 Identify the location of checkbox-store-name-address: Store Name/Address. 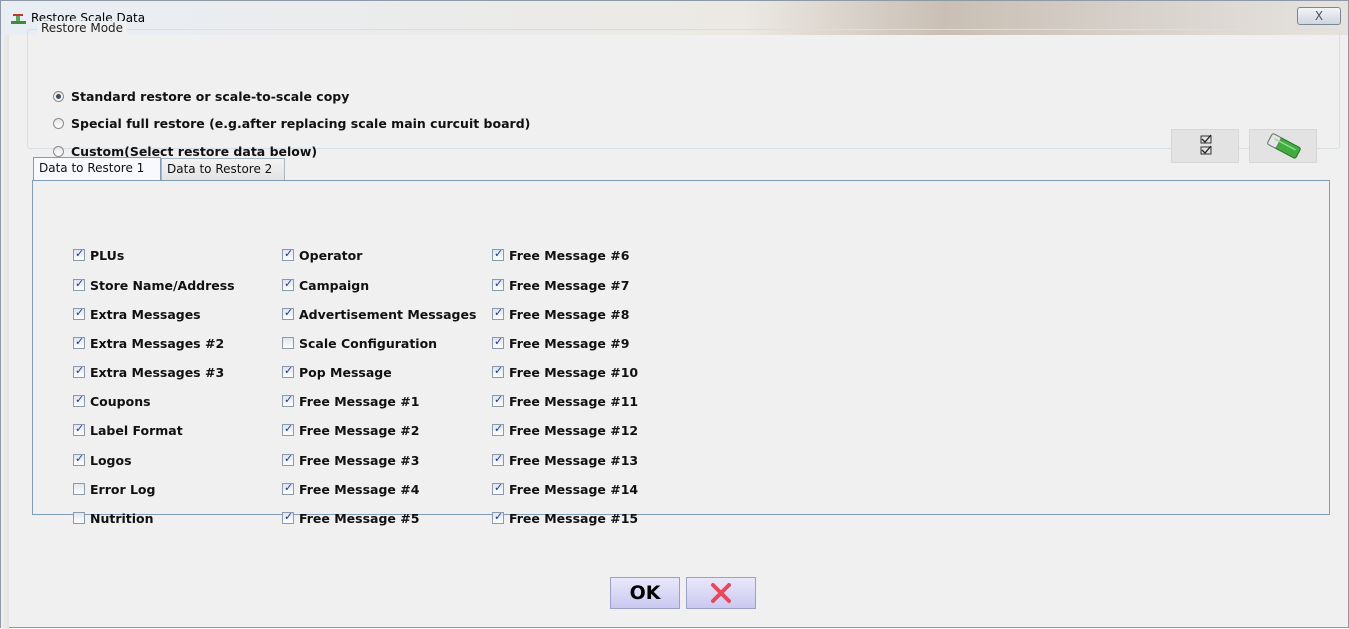
(154, 285).